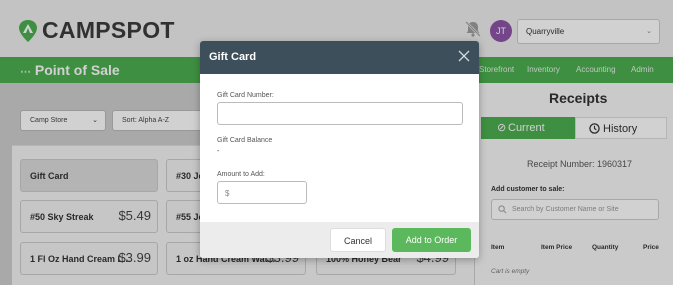 This screenshot has width=673, height=285. I want to click on close-icon, so click(464, 56).